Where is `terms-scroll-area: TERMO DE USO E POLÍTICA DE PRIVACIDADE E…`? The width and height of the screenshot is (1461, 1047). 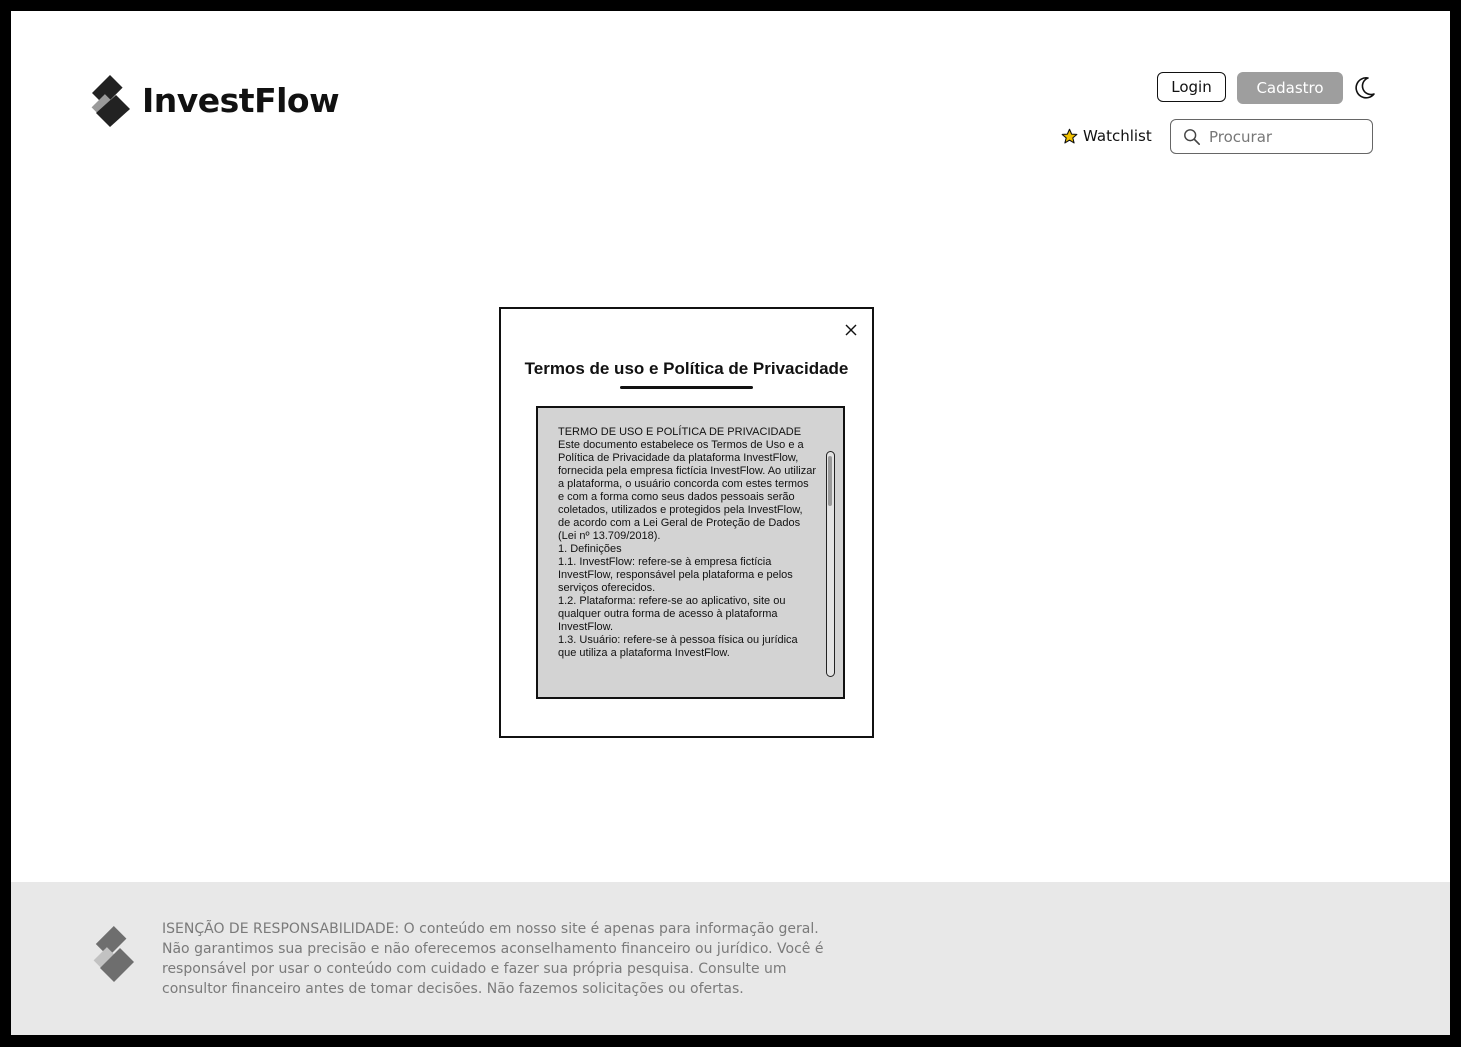 terms-scroll-area: TERMO DE USO E POLÍTICA DE PRIVACIDADE E… is located at coordinates (690, 552).